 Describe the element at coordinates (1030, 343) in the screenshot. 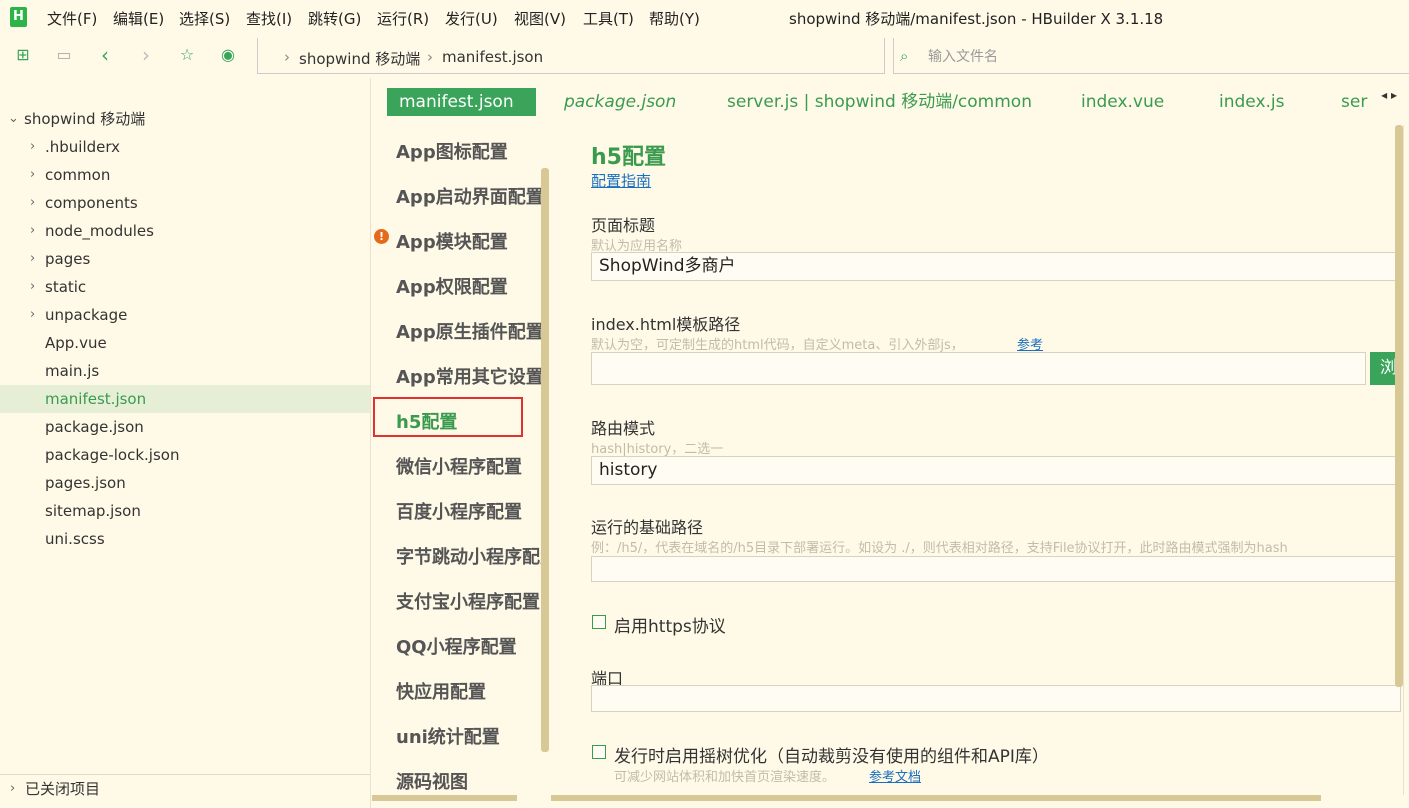

I see `template-ref-link: 参考` at that location.